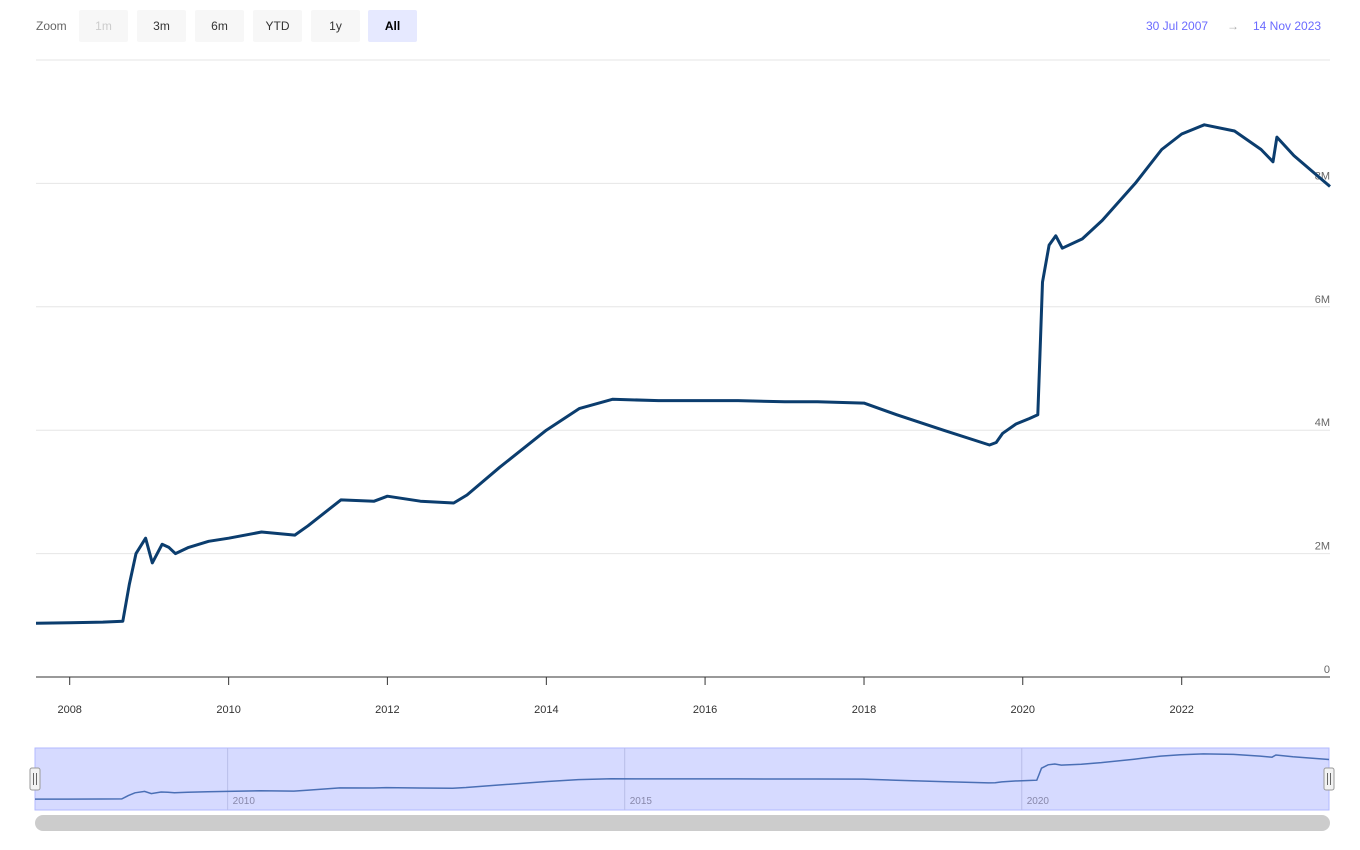  What do you see at coordinates (1023, 710) in the screenshot?
I see `x-tick-label: 2020` at bounding box center [1023, 710].